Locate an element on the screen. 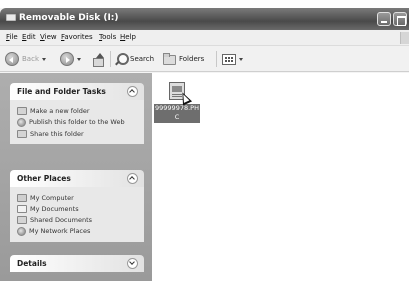  windows-logo-icon is located at coordinates (404, 38).